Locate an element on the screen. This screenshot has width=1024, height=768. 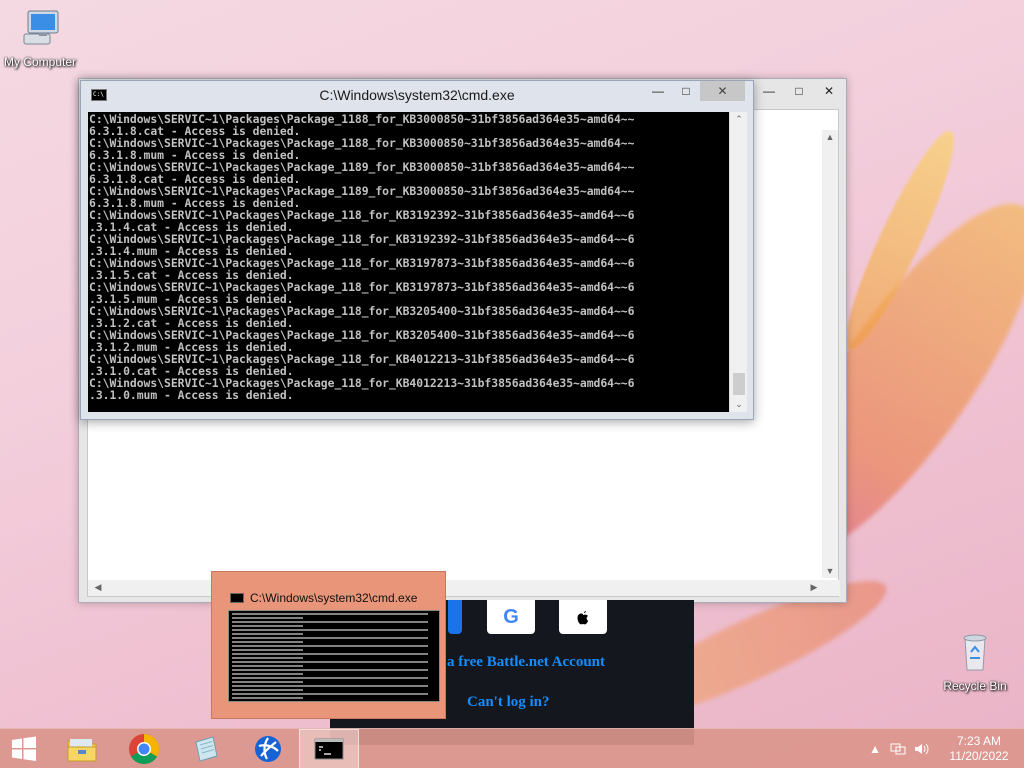
google-icon: G is located at coordinates (511, 616).